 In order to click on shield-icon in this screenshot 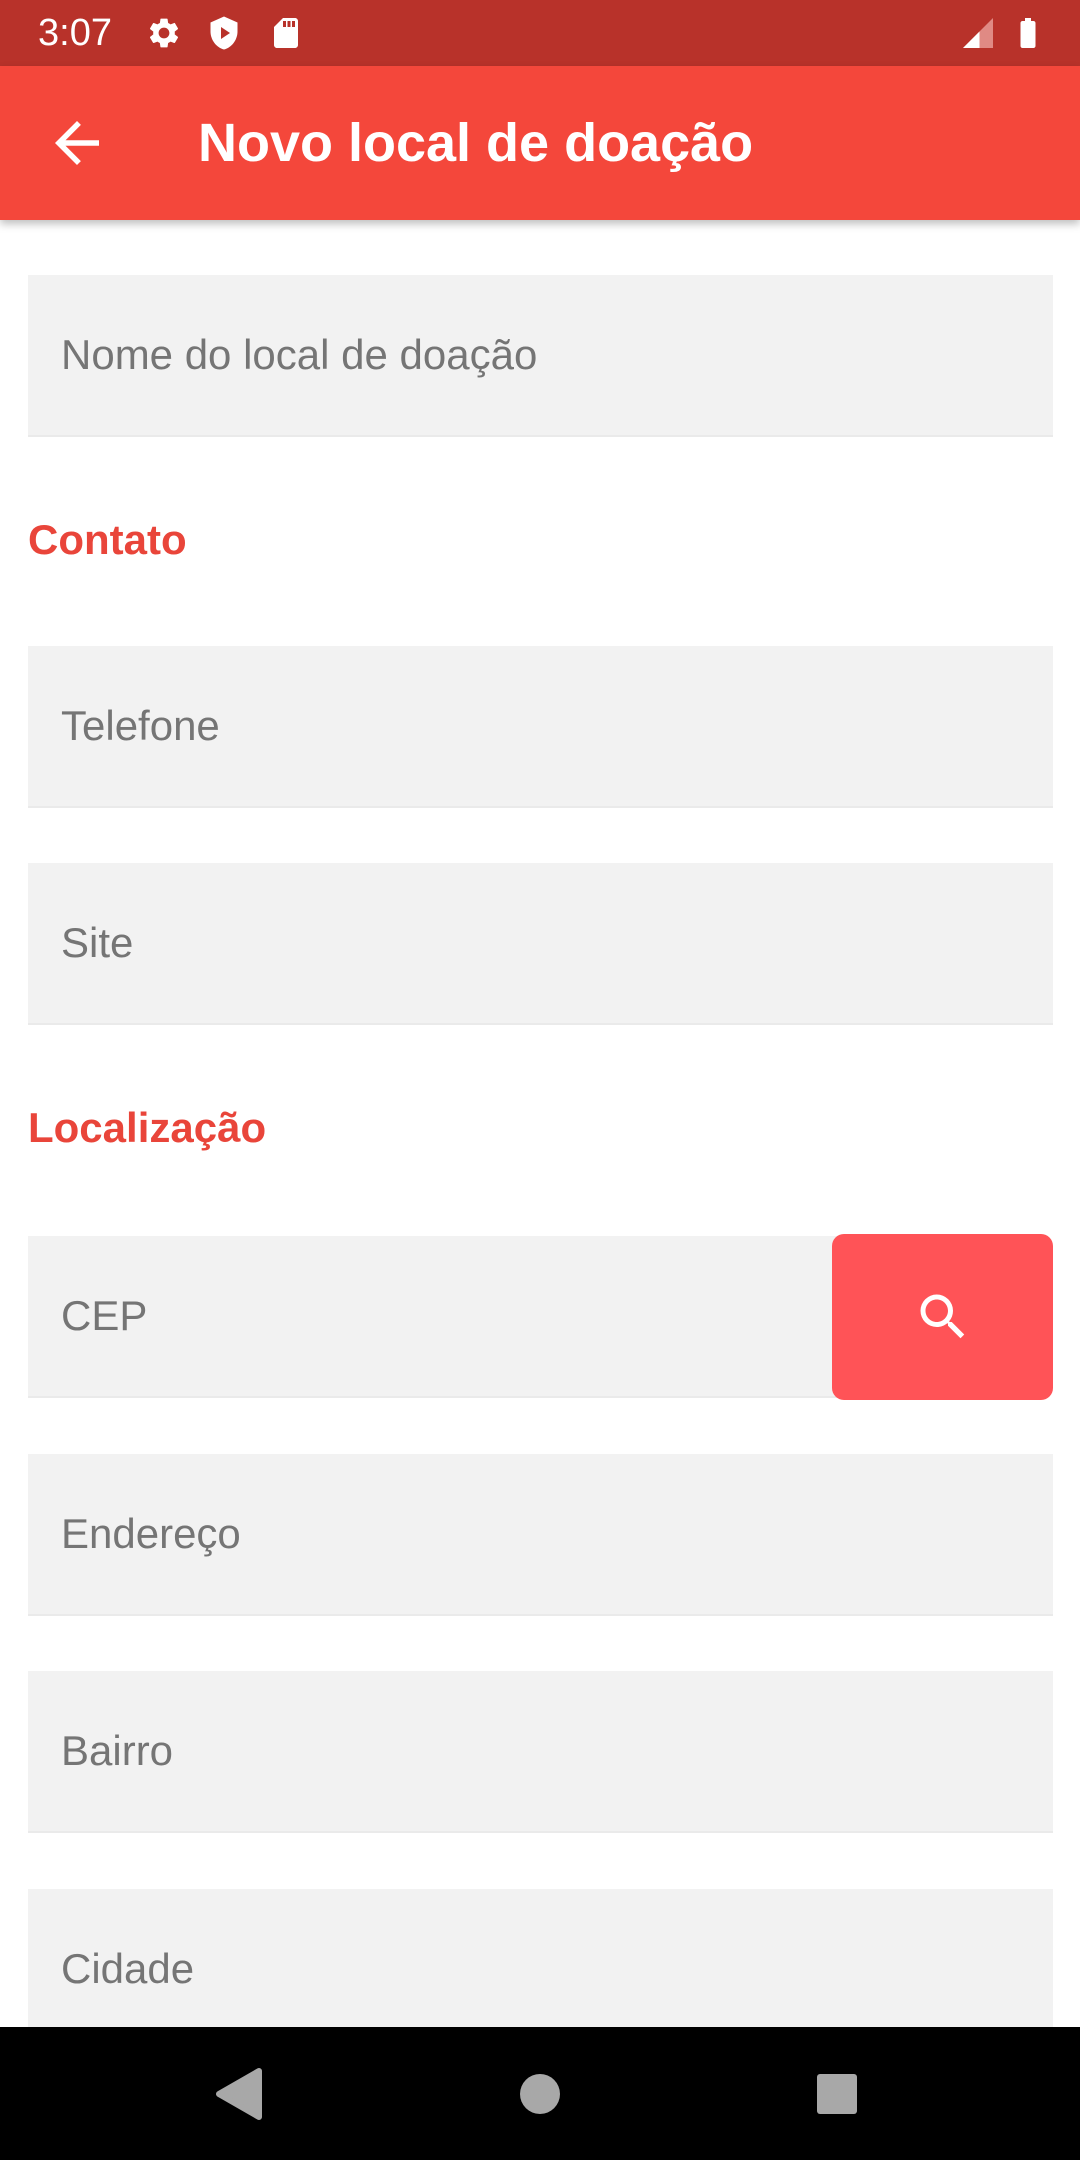, I will do `click(224, 33)`.